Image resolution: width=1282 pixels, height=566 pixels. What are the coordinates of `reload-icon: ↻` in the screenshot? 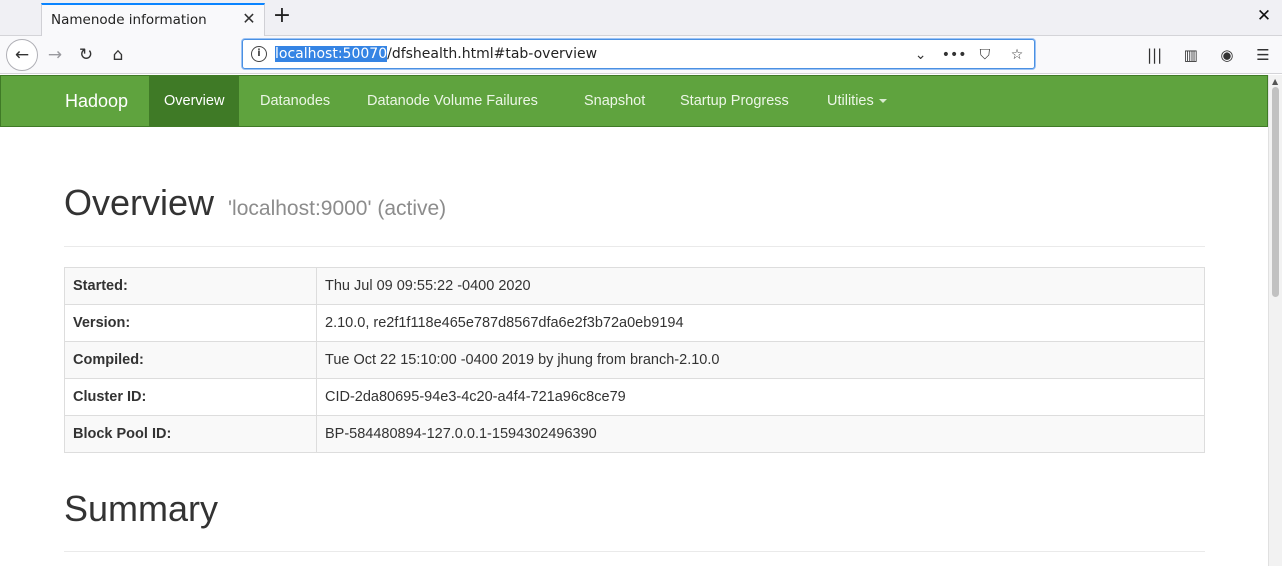 It's located at (86, 55).